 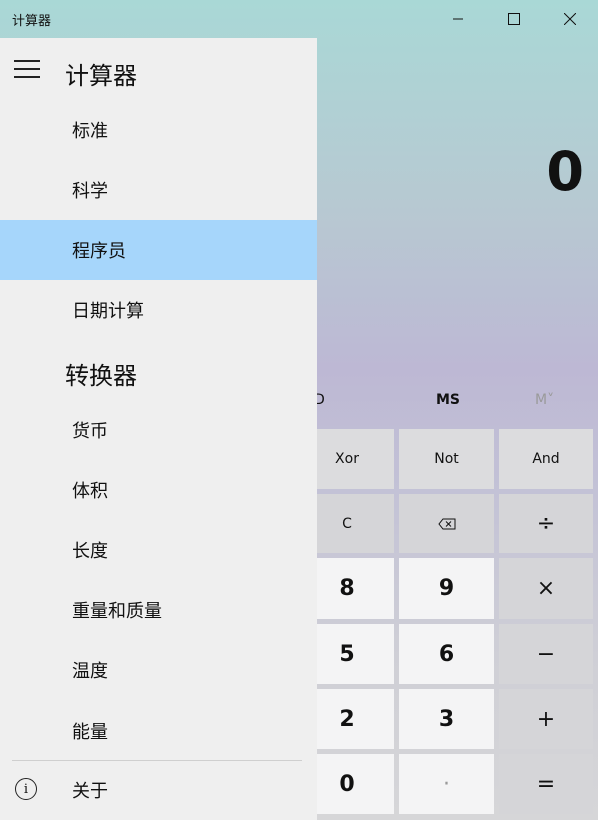 I want to click on not-button: Not, so click(x=446, y=459).